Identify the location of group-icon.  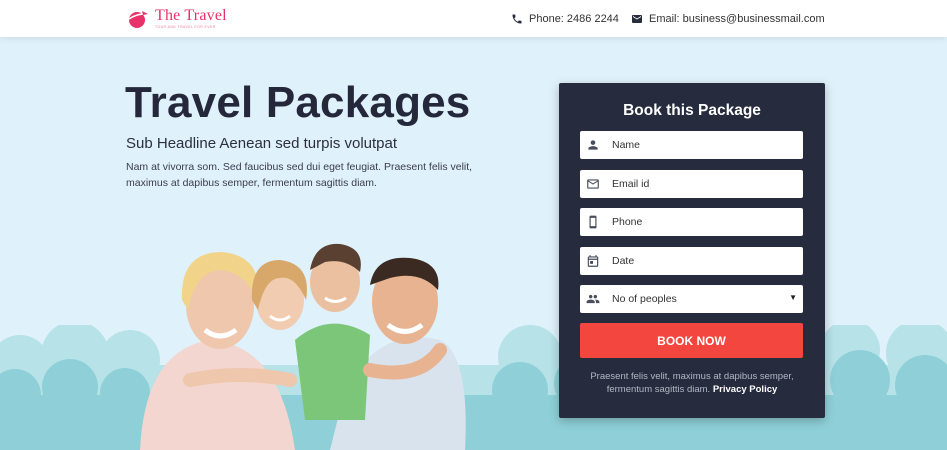
(593, 299).